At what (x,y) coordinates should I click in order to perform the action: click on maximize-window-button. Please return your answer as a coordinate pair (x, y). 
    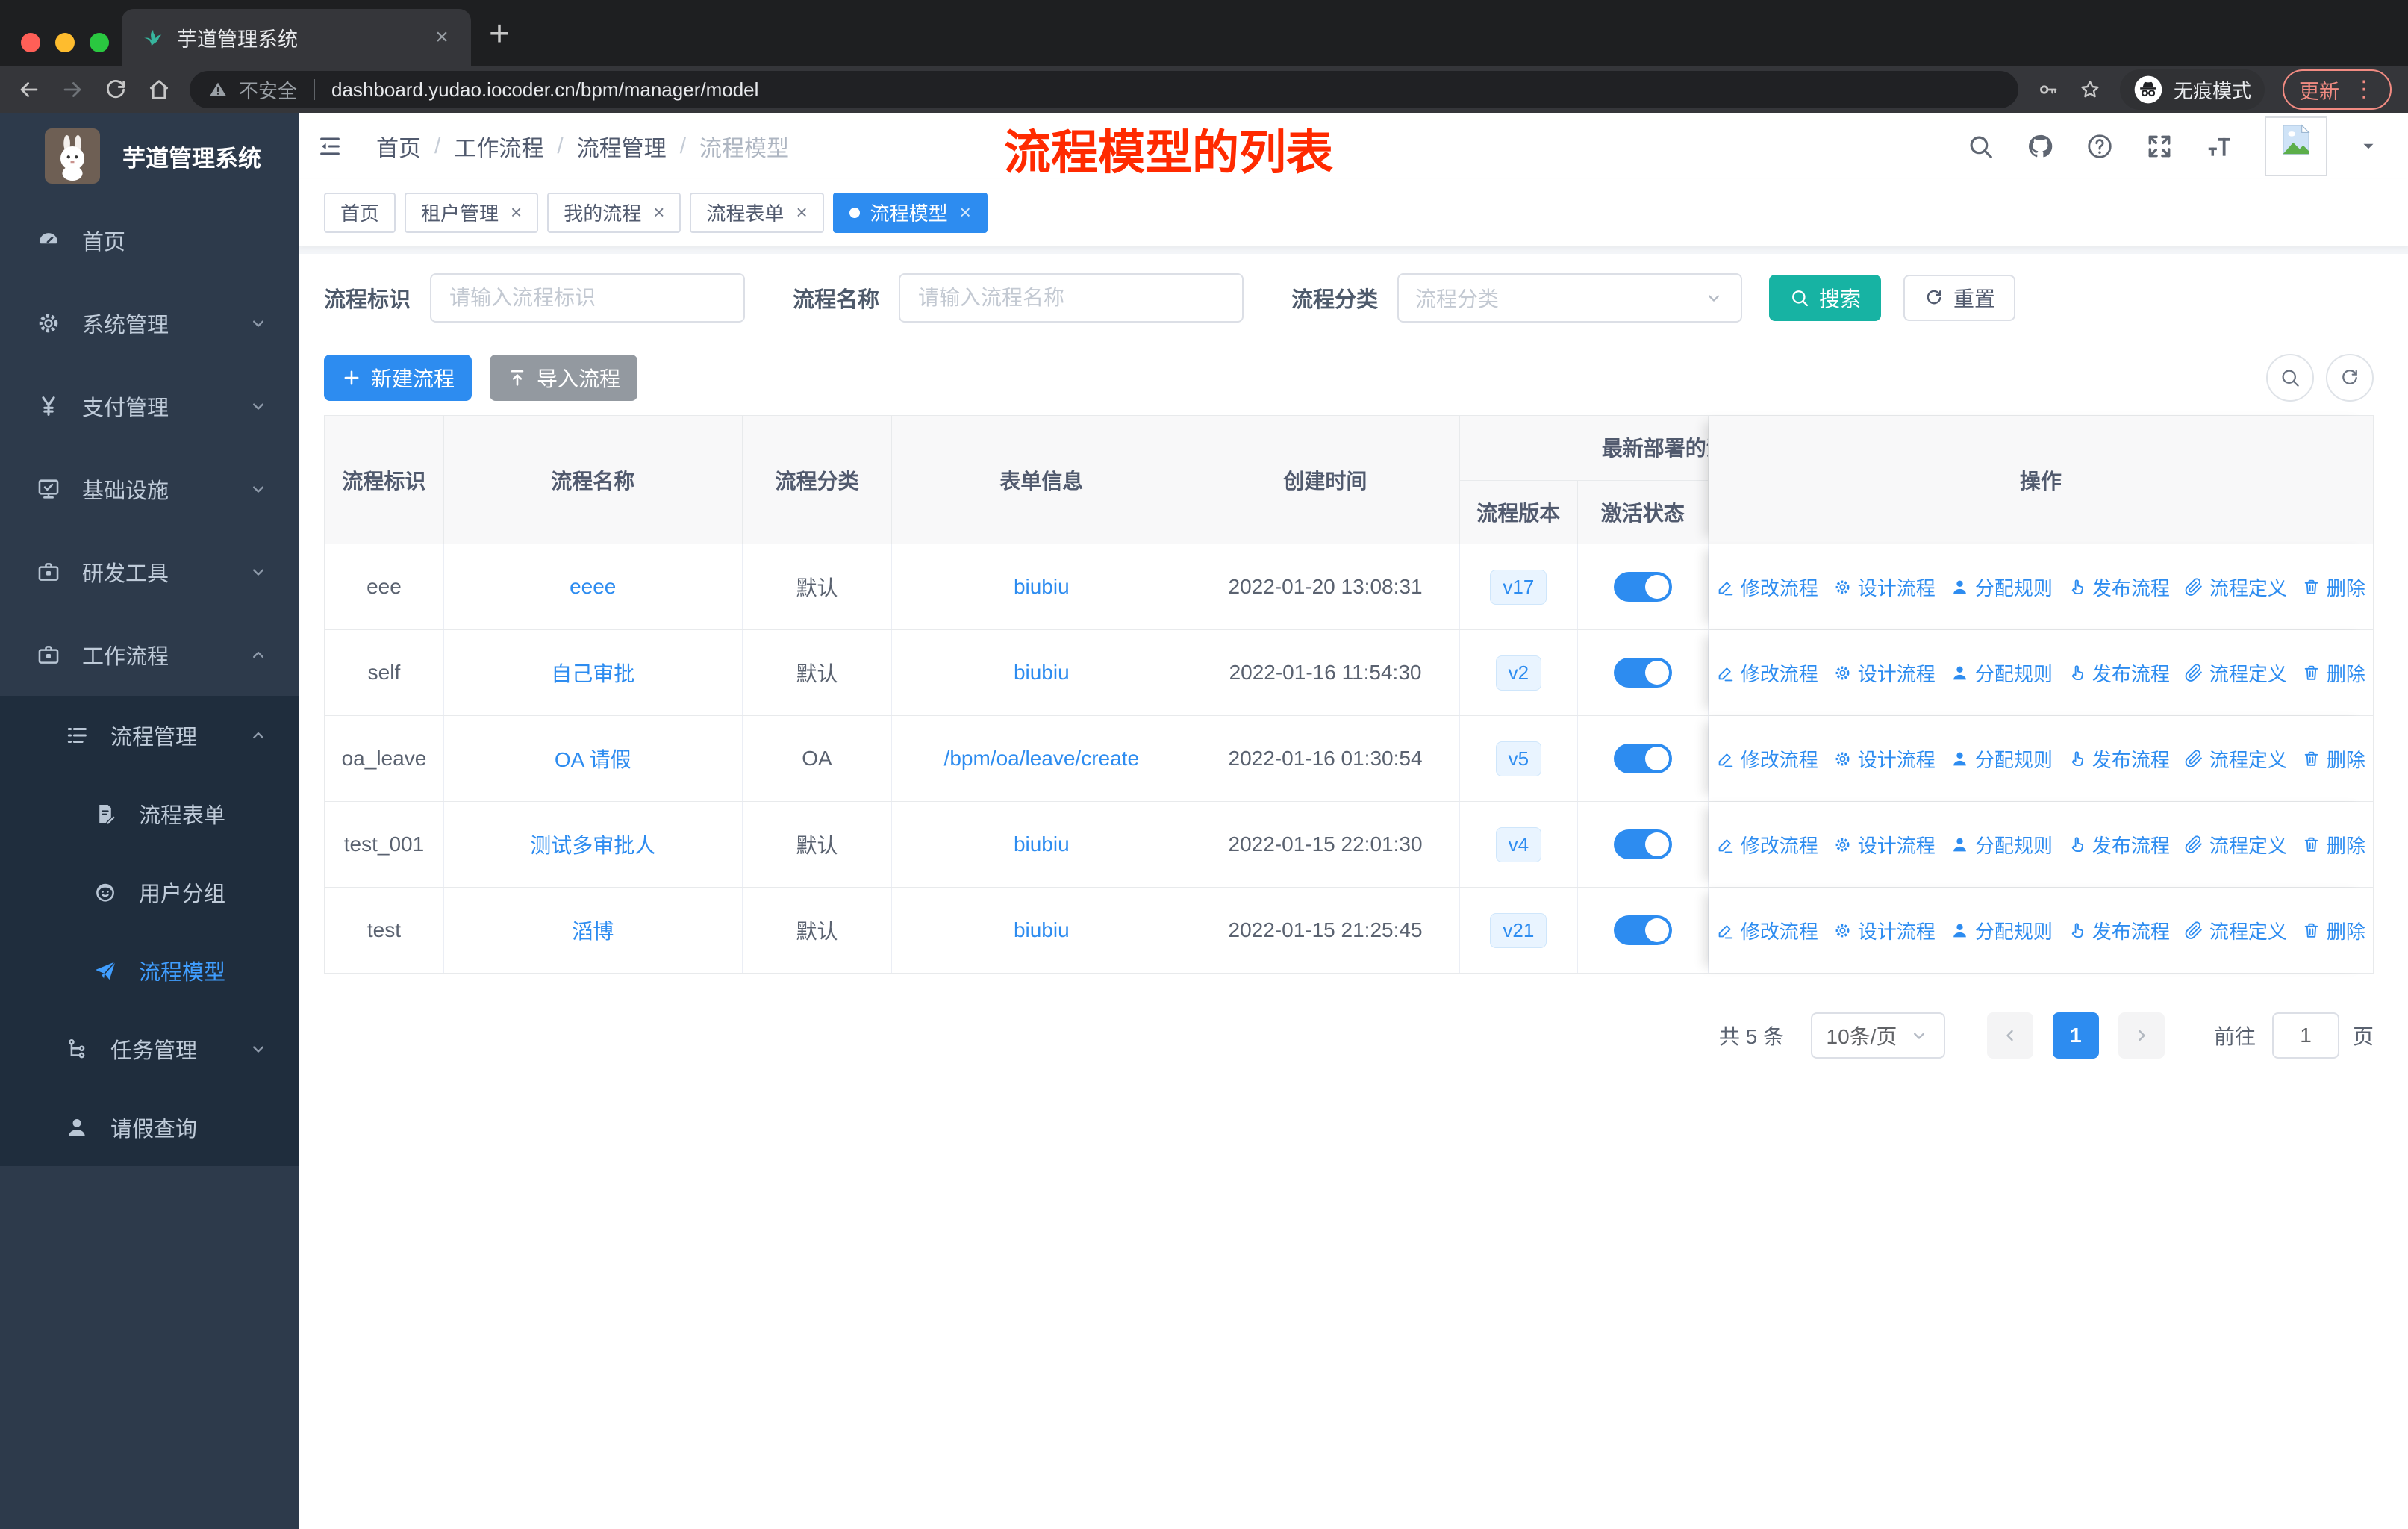
    Looking at the image, I should click on (99, 42).